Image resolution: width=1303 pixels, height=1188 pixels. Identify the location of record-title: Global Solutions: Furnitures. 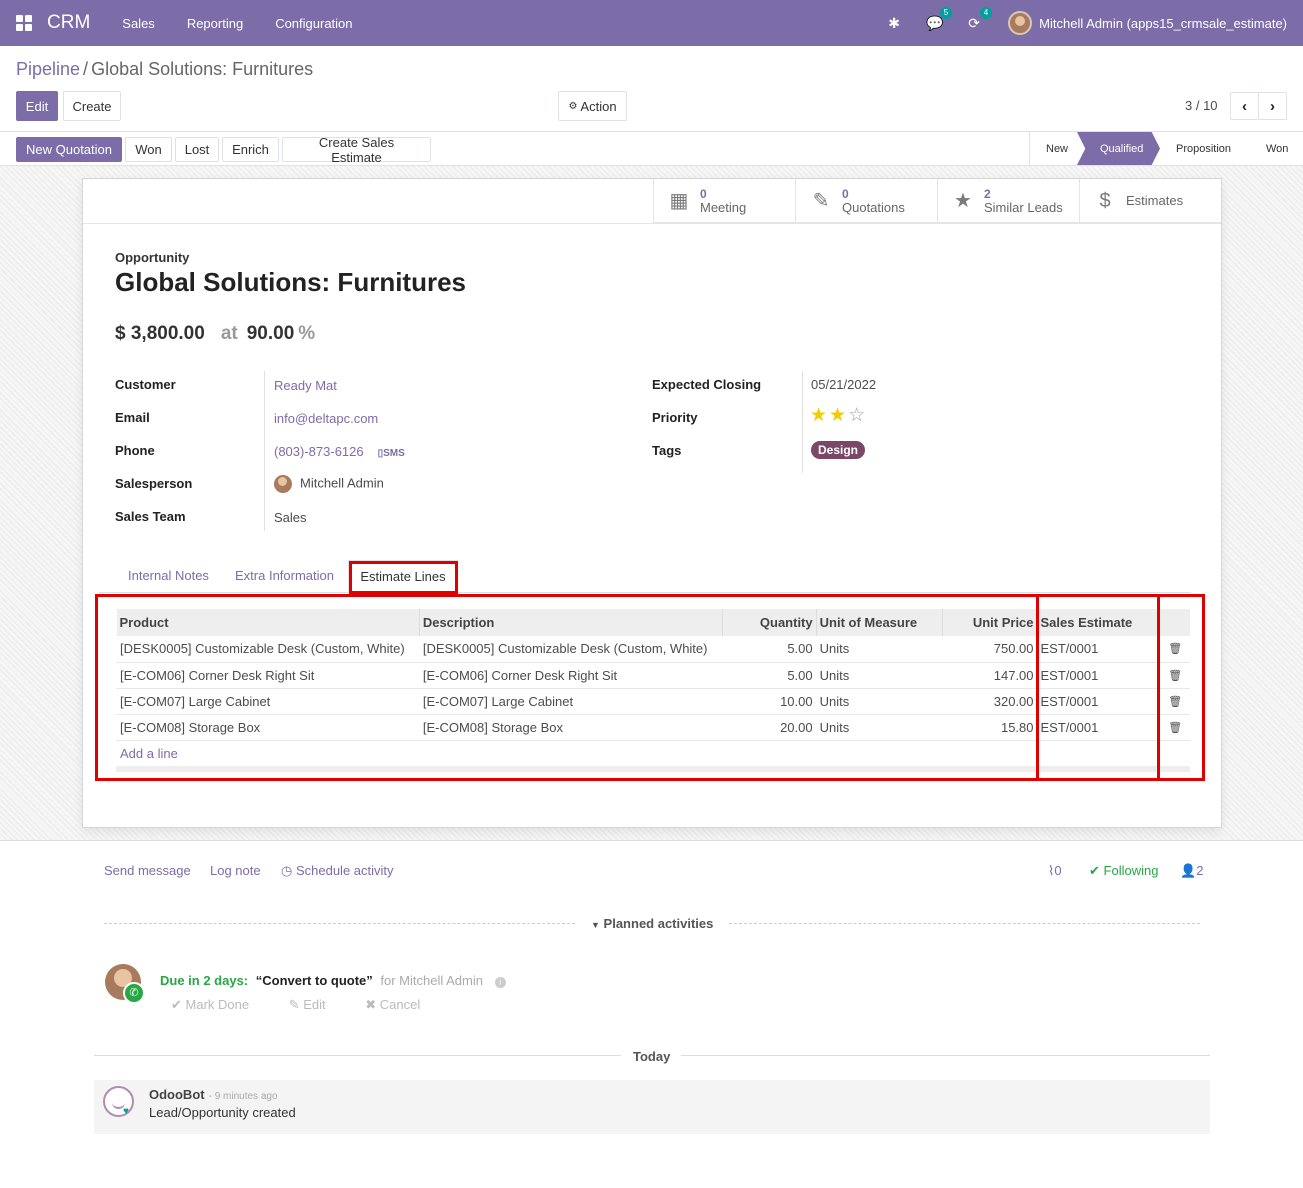
(290, 282).